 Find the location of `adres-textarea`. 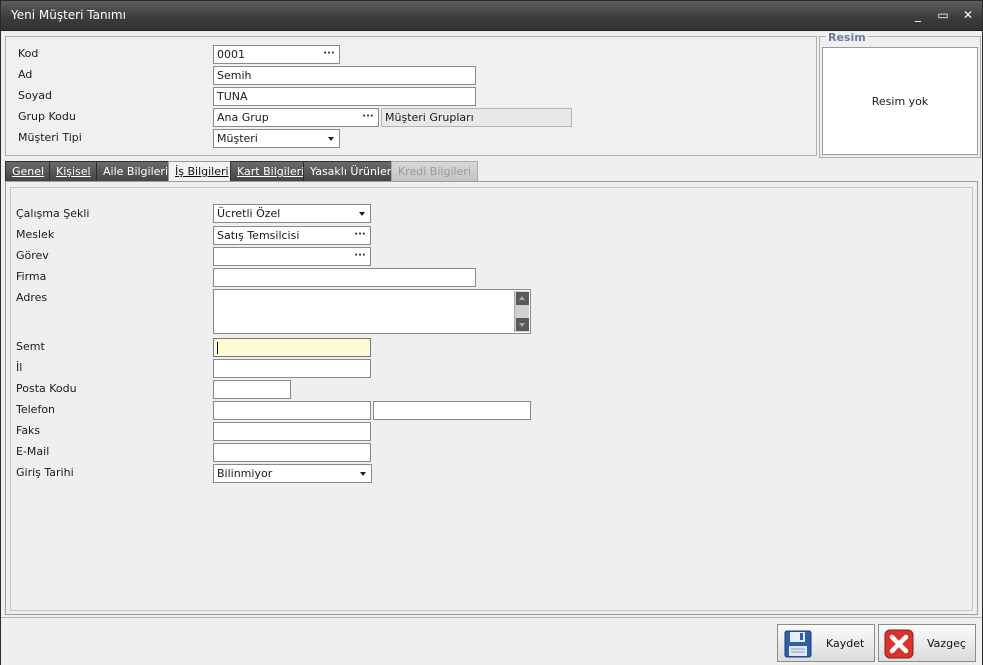

adres-textarea is located at coordinates (372, 311).